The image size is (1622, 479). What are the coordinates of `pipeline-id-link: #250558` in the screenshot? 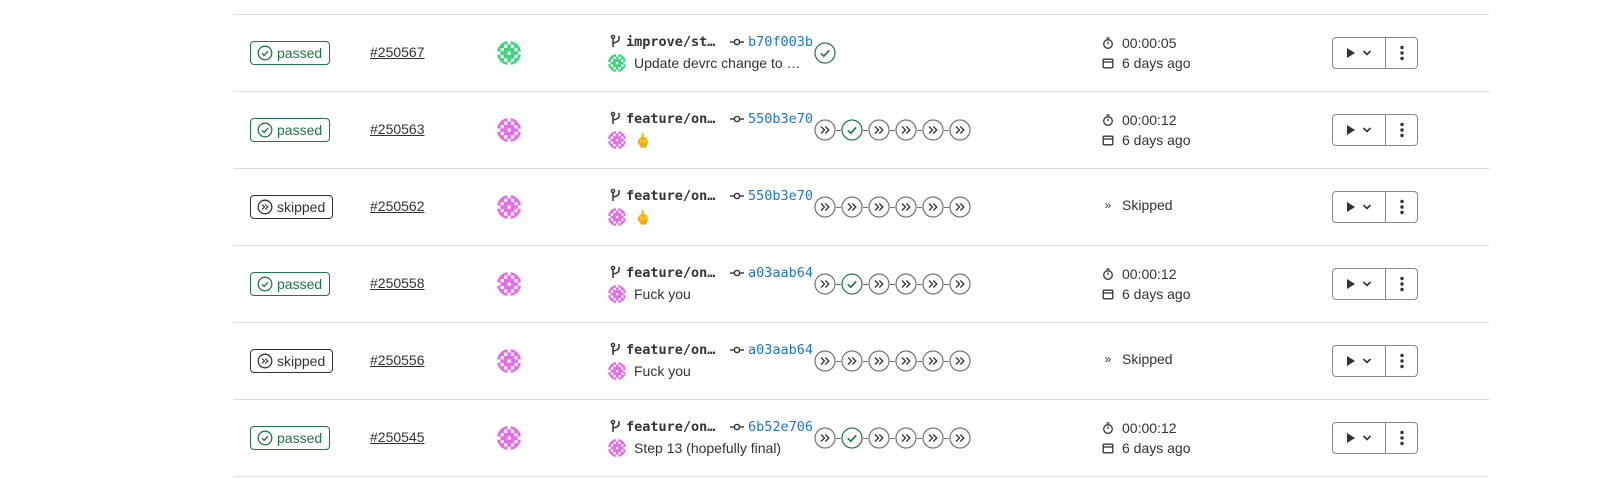 It's located at (397, 283).